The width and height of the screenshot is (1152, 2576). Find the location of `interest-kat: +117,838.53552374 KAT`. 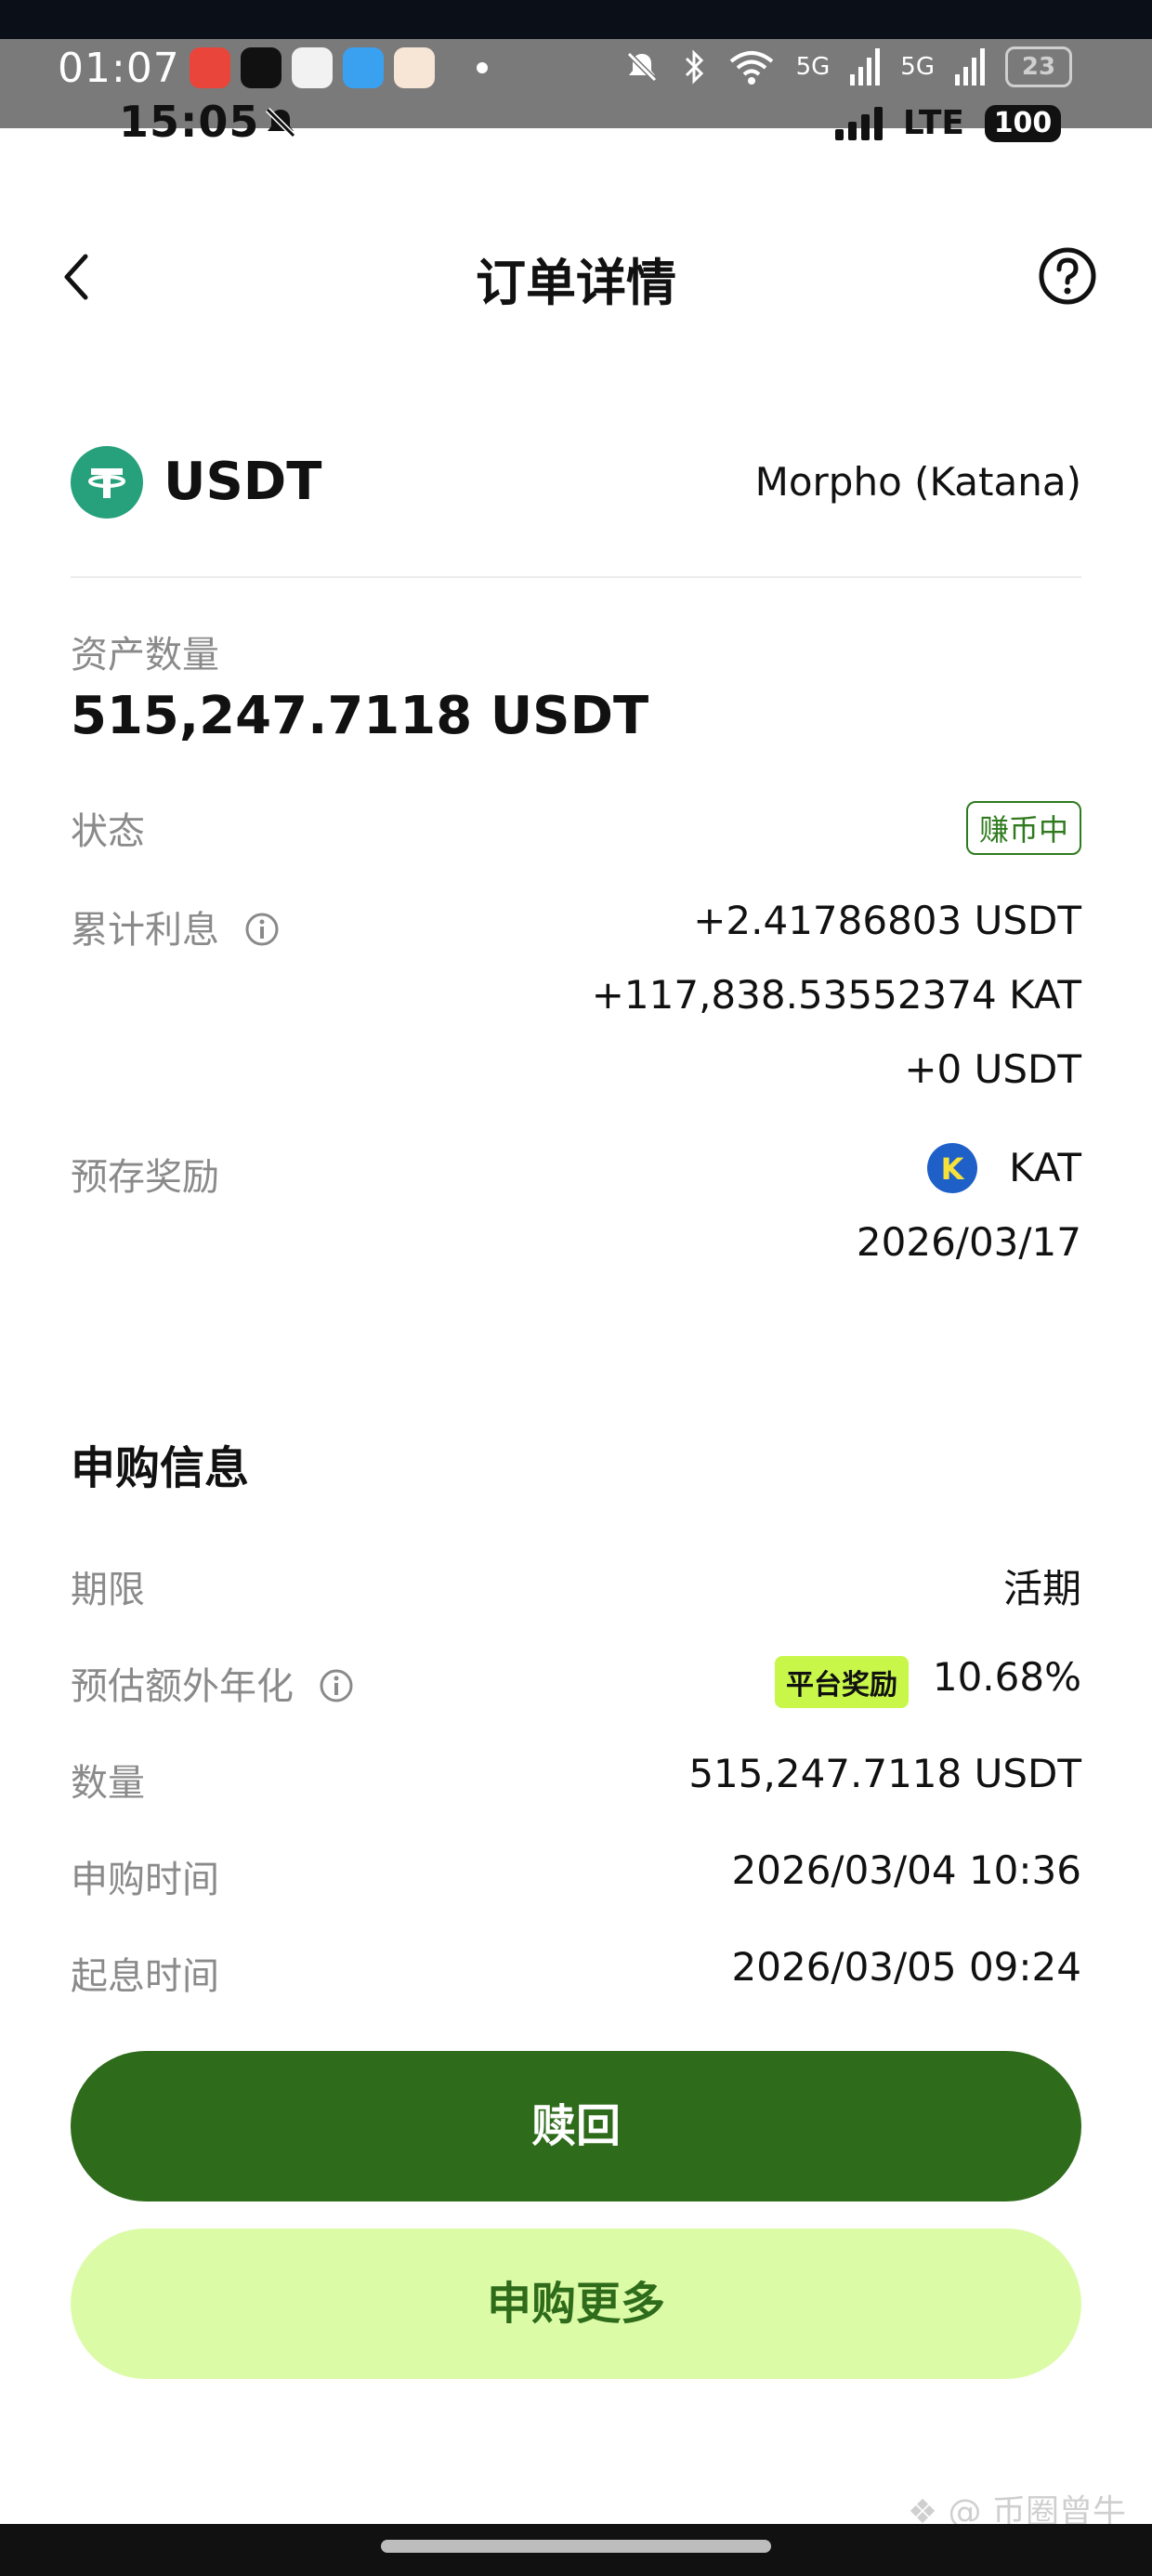

interest-kat: +117,838.53552374 KAT is located at coordinates (836, 995).